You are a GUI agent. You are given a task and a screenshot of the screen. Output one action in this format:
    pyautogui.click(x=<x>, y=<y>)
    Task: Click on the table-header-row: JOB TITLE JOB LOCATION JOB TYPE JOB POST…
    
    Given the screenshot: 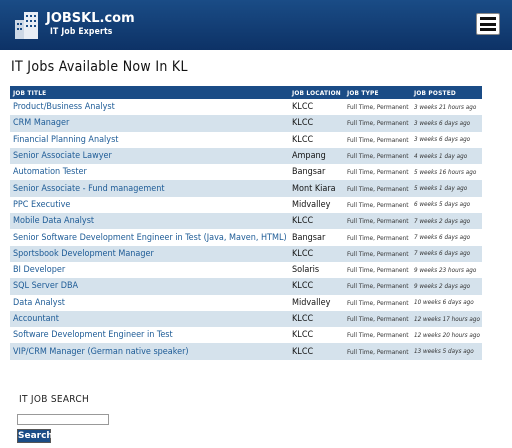 What is the action you would take?
    pyautogui.click(x=246, y=92)
    